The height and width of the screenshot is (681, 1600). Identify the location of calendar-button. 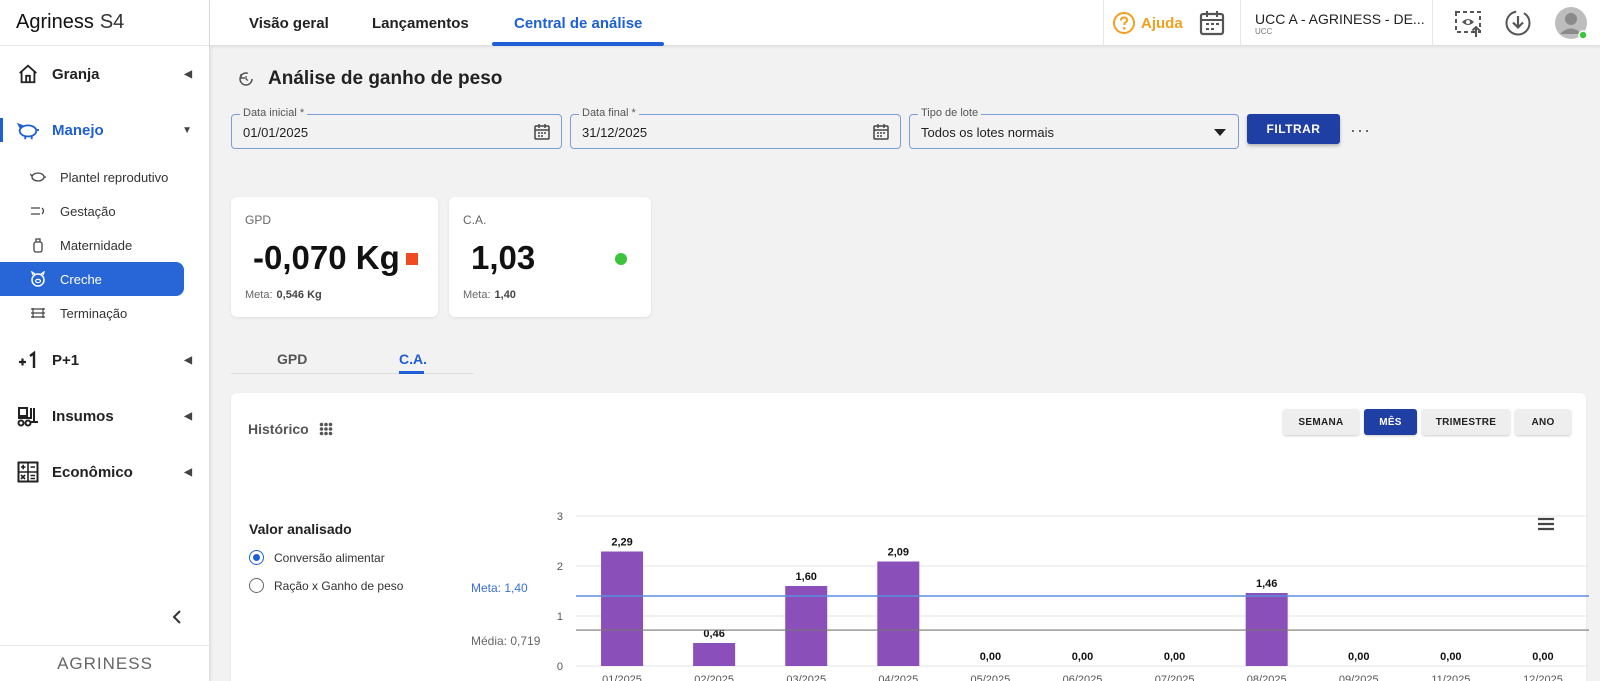
(1212, 23).